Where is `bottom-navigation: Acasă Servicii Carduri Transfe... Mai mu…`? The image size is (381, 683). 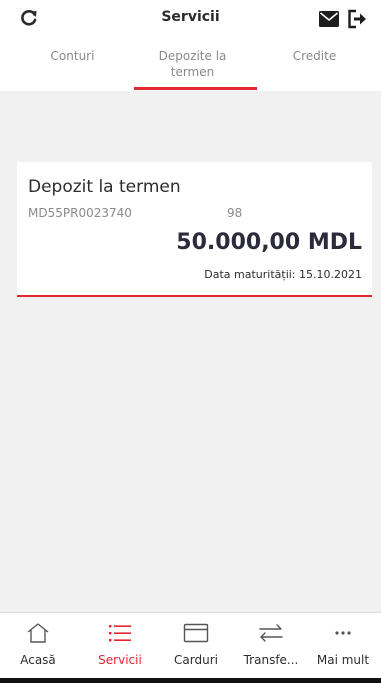 bottom-navigation: Acasă Servicii Carduri Transfe... Mai mu… is located at coordinates (190, 647).